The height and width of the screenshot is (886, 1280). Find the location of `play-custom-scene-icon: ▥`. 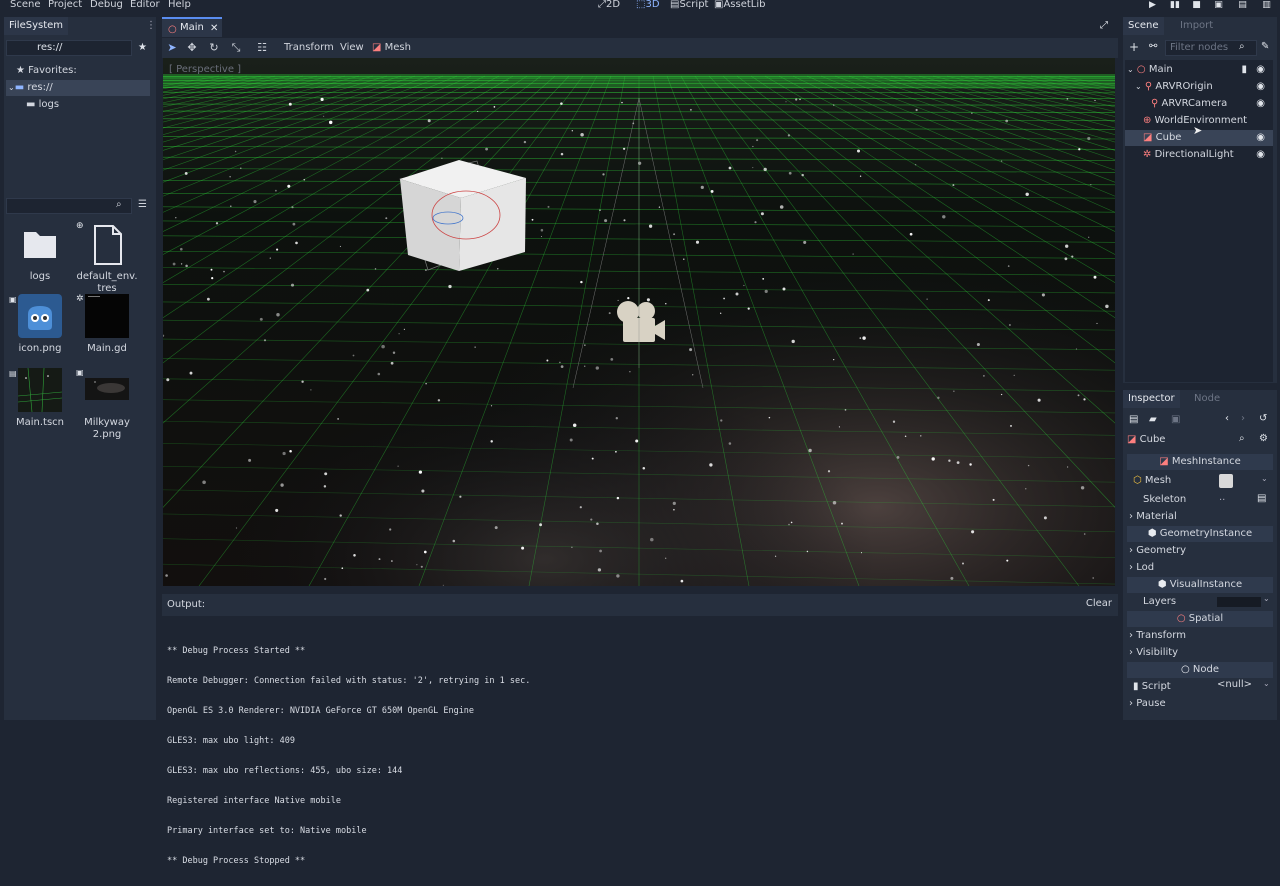

play-custom-scene-icon: ▥ is located at coordinates (1266, 5).